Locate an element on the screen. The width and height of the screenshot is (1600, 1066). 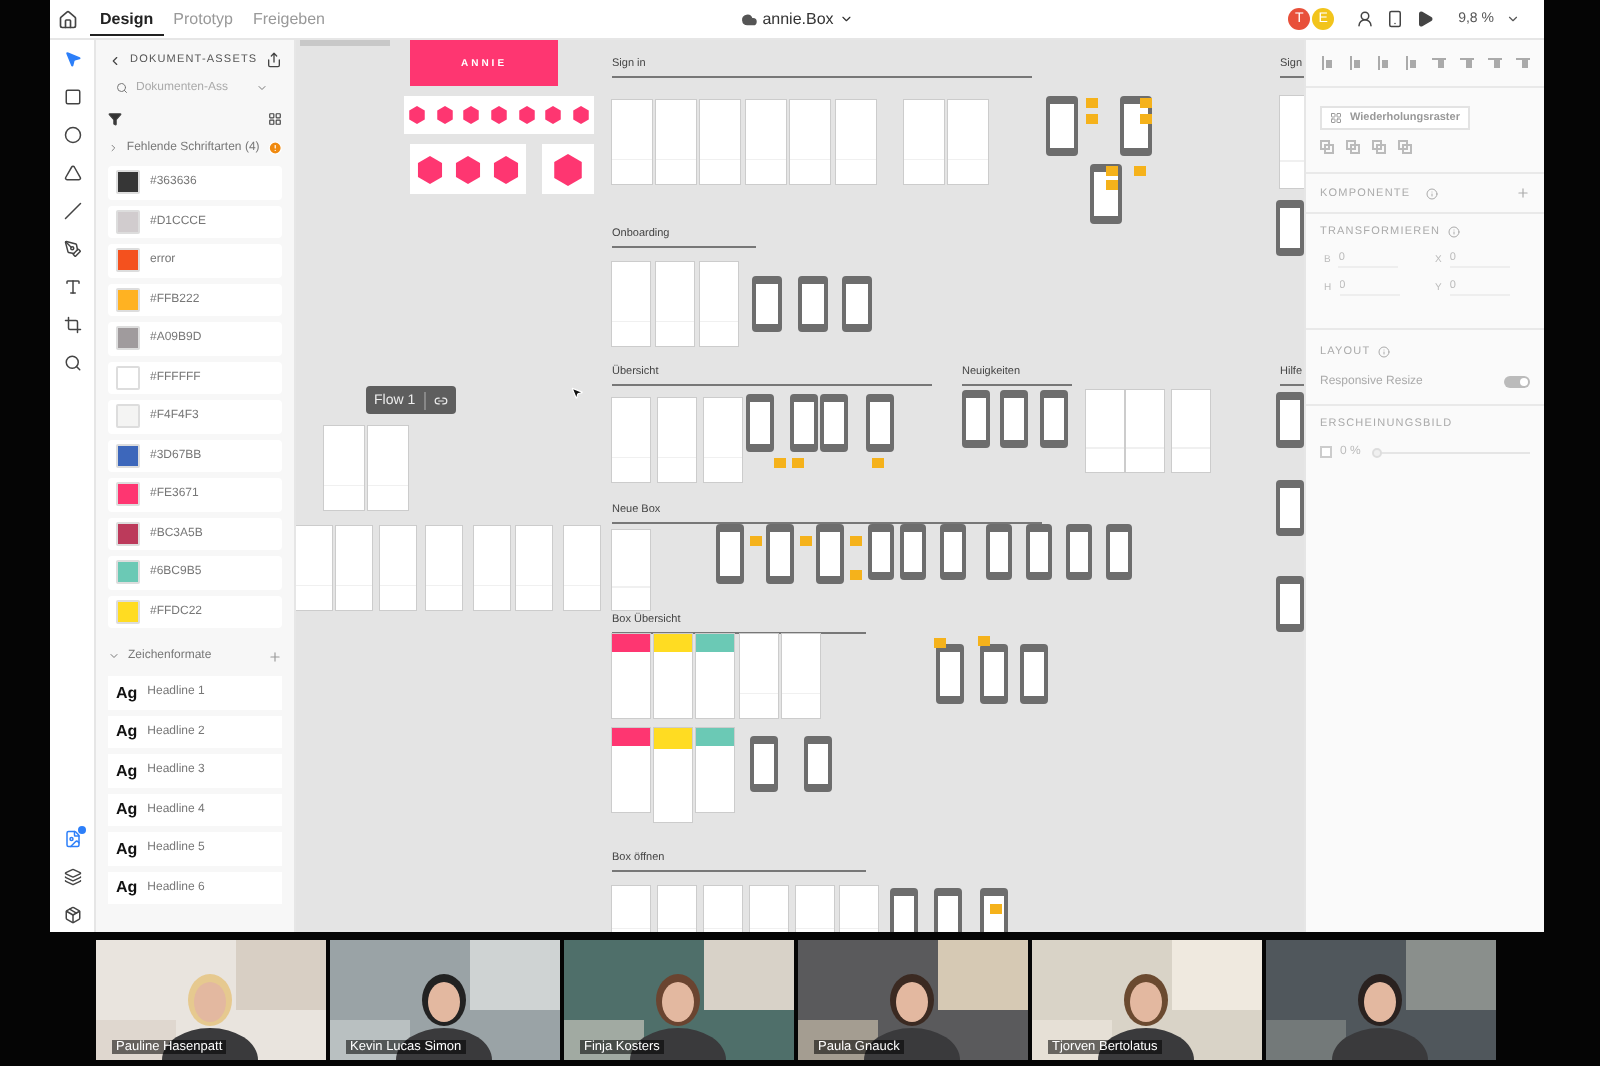
layers-icon is located at coordinates (72, 877).